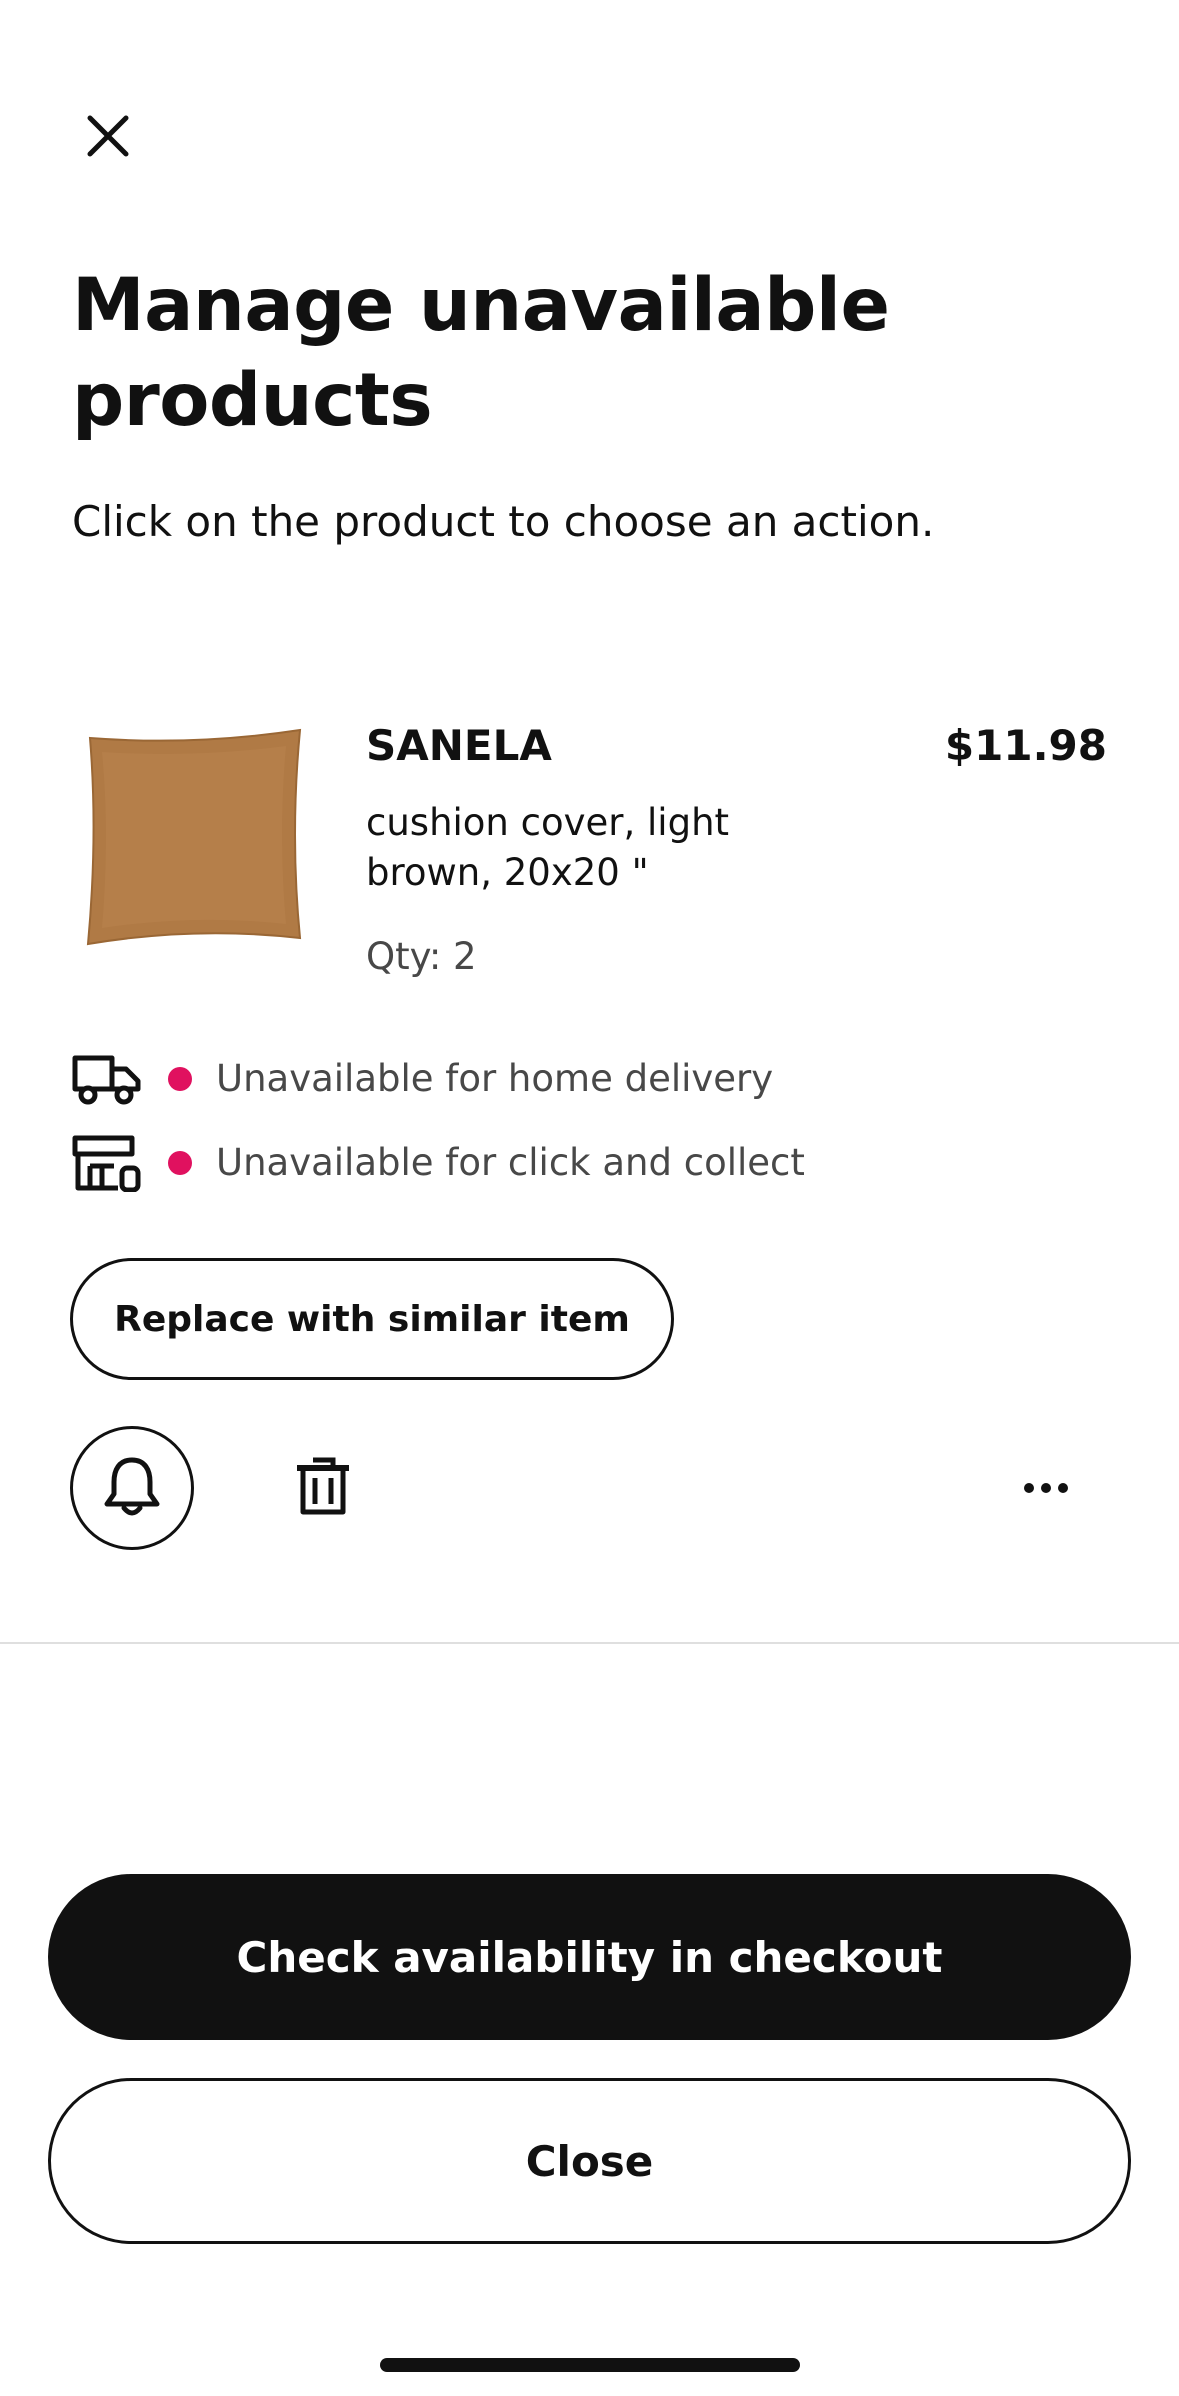 The image size is (1179, 2396). Describe the element at coordinates (108, 136) in the screenshot. I see `close-icon` at that location.